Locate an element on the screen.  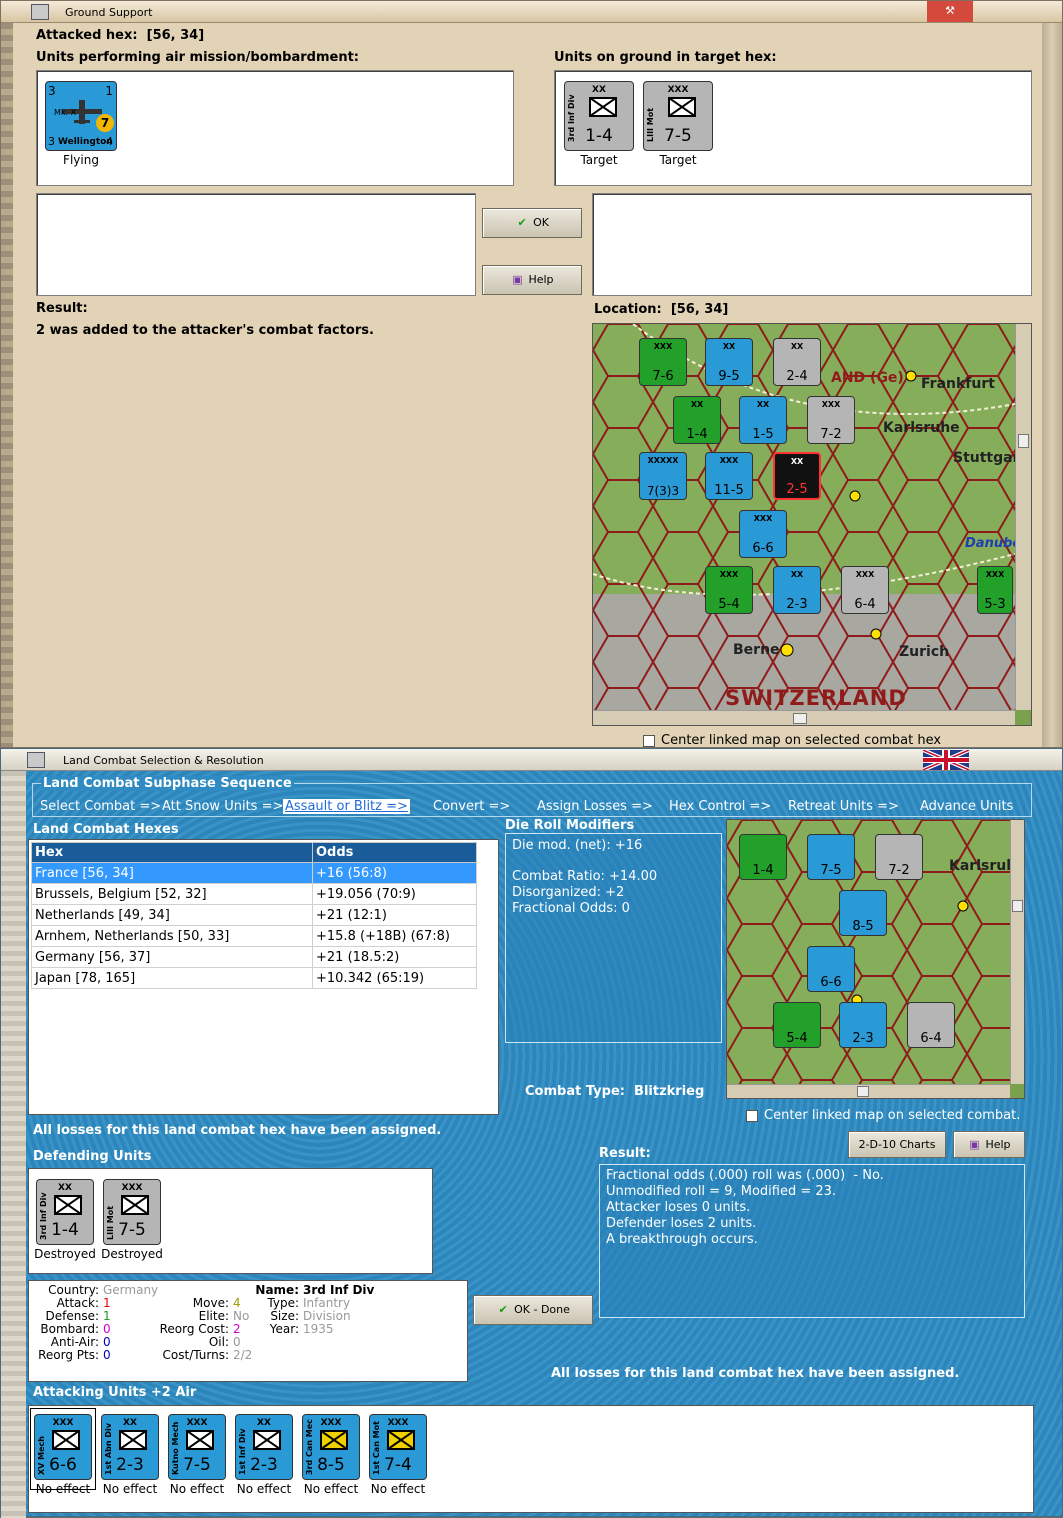
sequence-step-active: Assault or Blitz => is located at coordinates (346, 806).